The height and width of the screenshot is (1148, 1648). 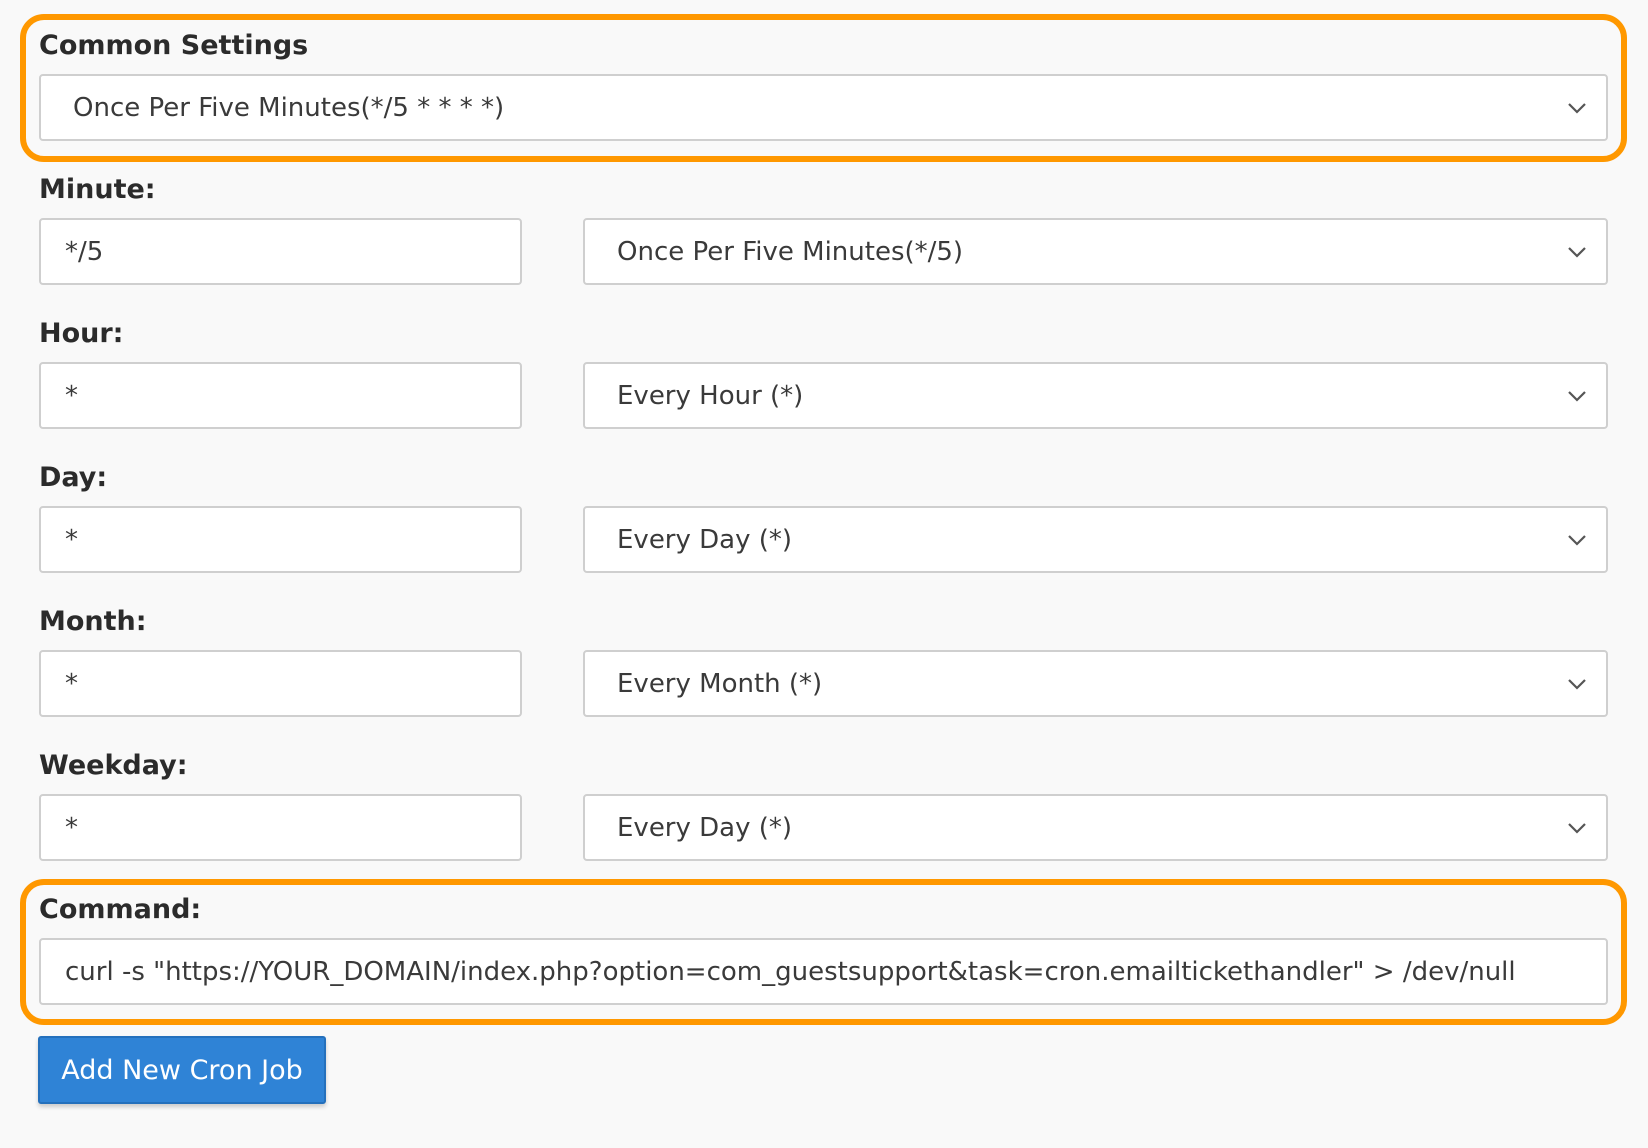 I want to click on hour-input: *, so click(x=280, y=395).